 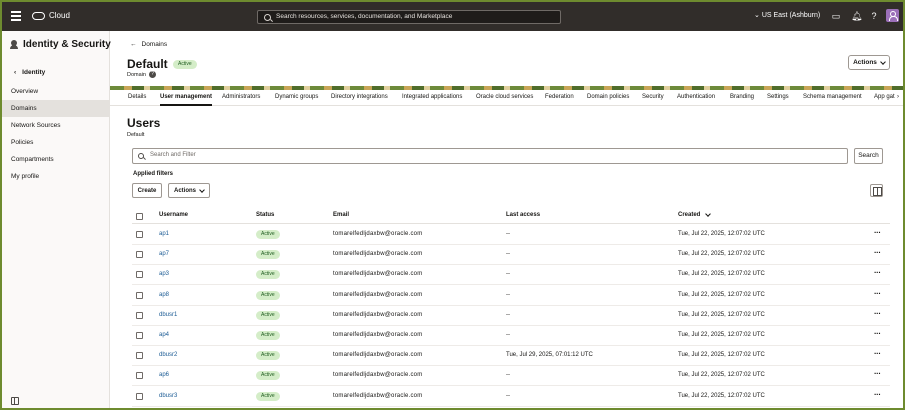 What do you see at coordinates (874, 16) in the screenshot?
I see `help-icon: ?` at bounding box center [874, 16].